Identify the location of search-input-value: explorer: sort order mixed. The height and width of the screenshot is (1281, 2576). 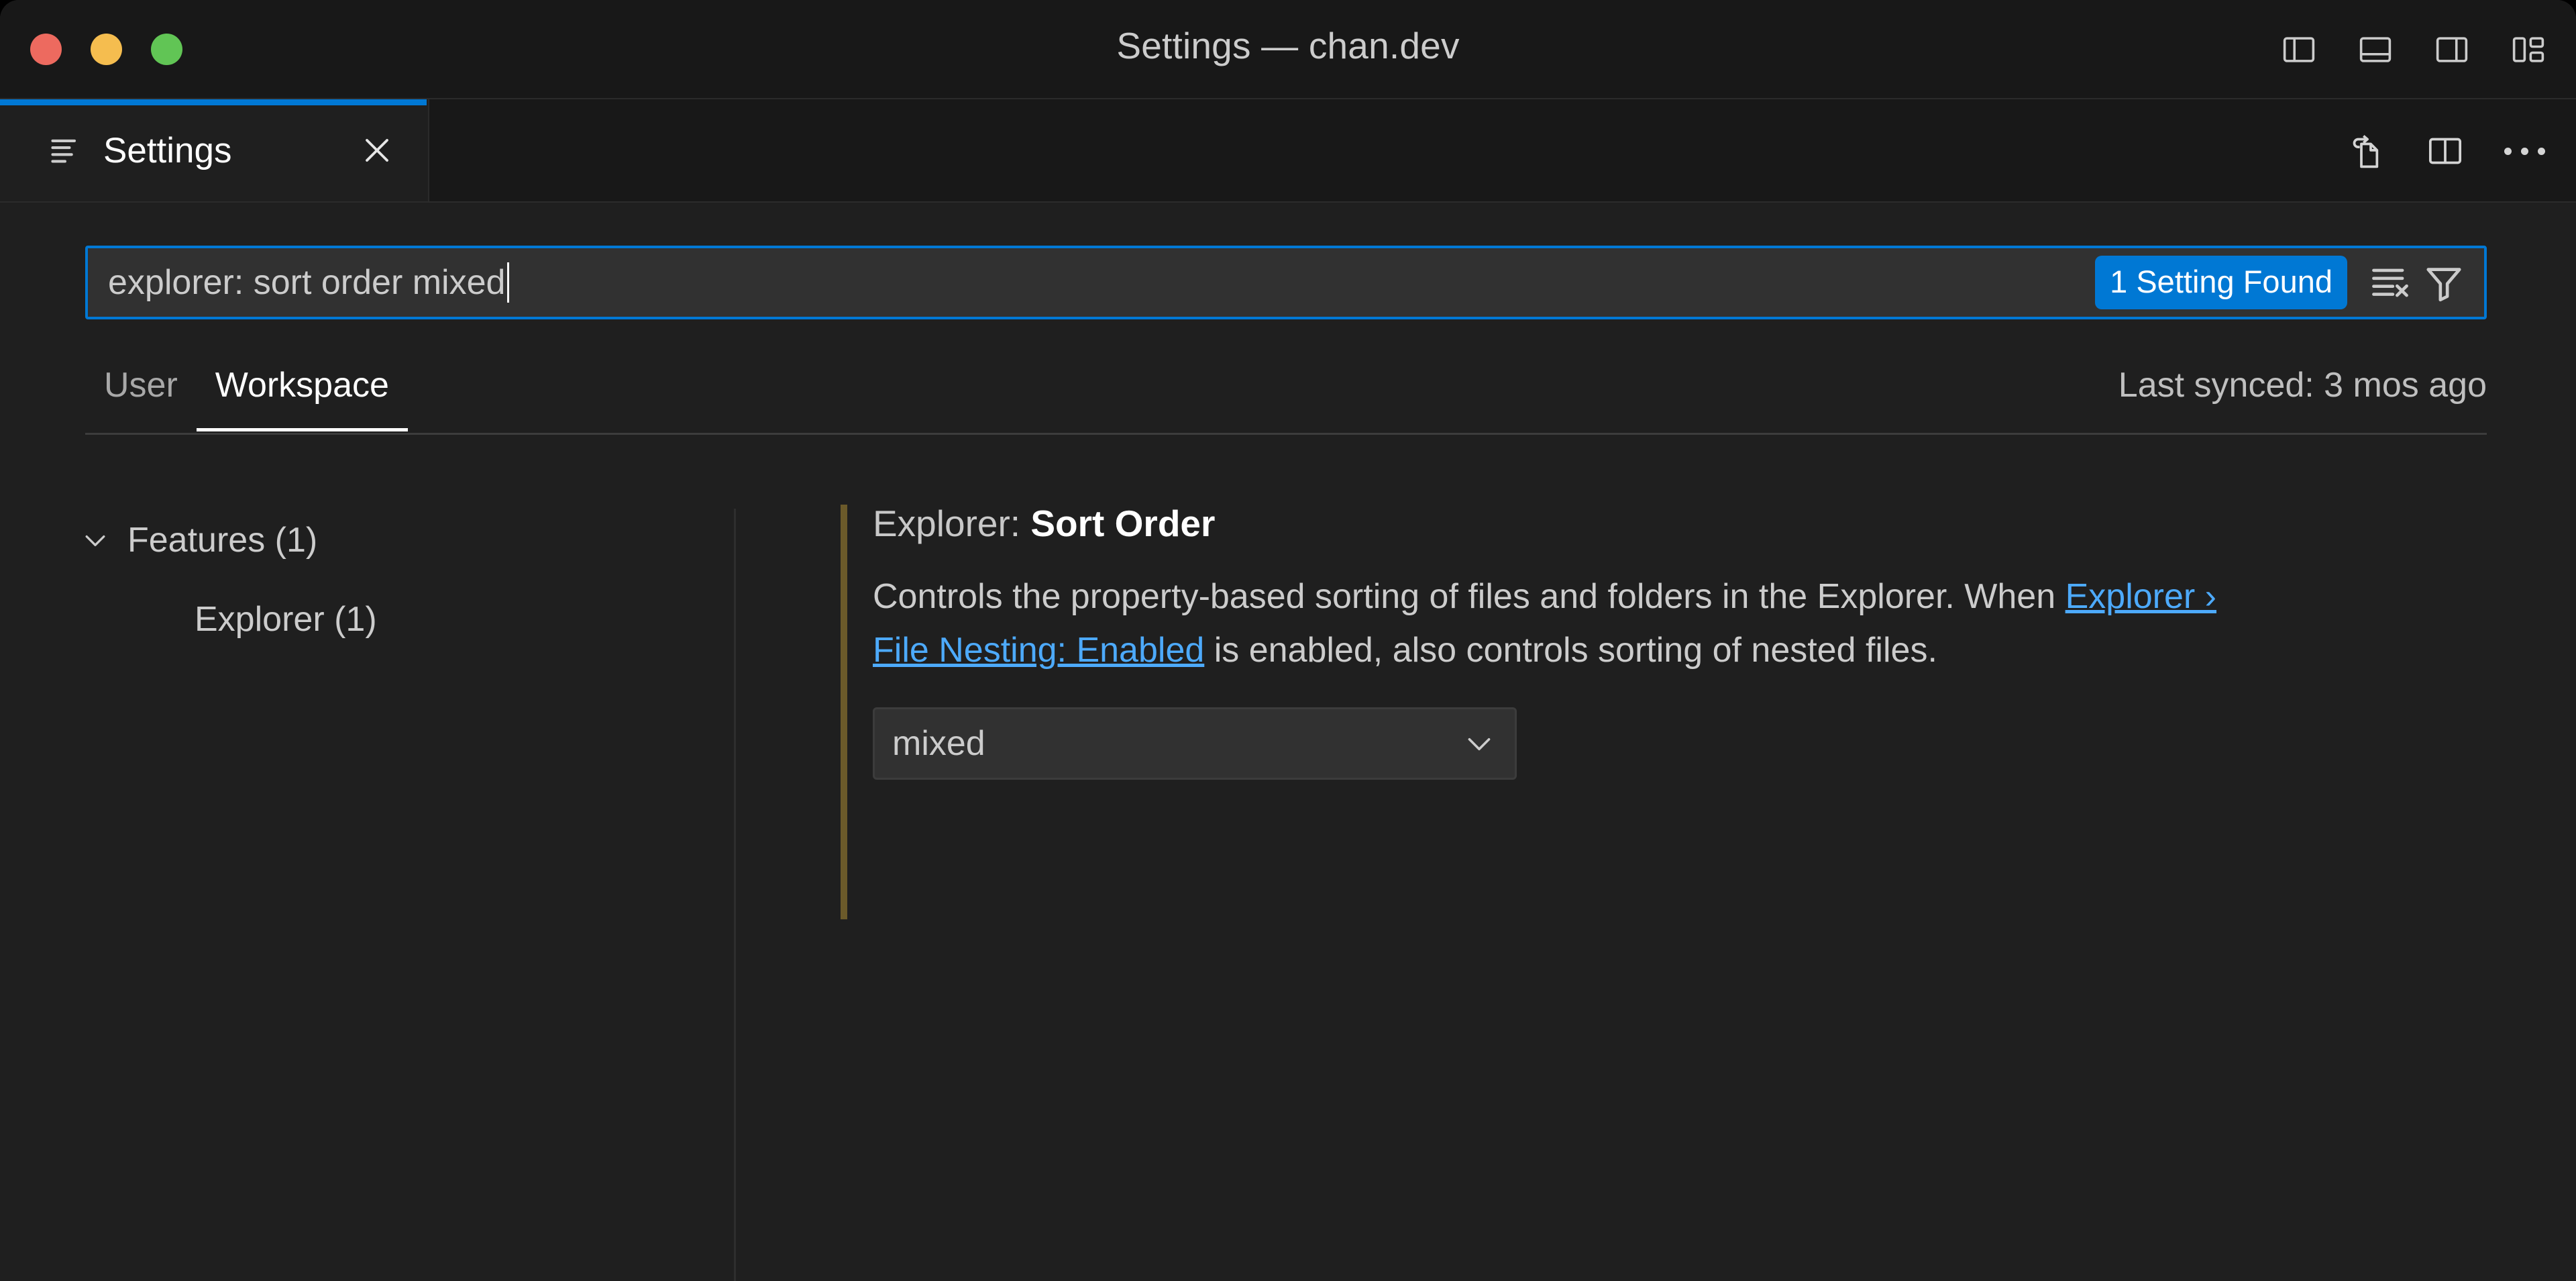
(1101, 282).